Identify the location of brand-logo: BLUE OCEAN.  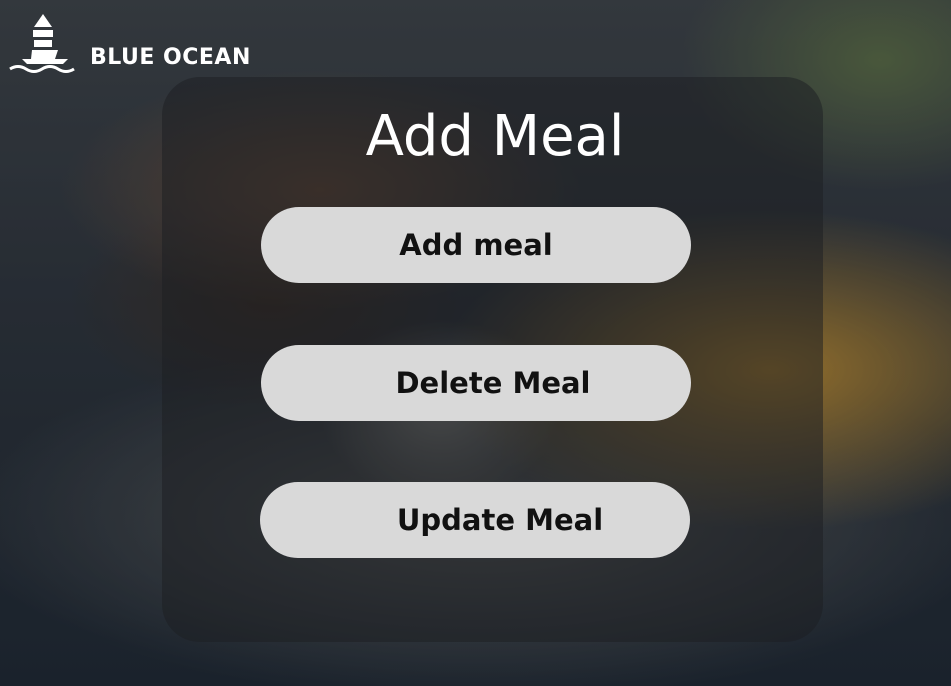
(139, 43).